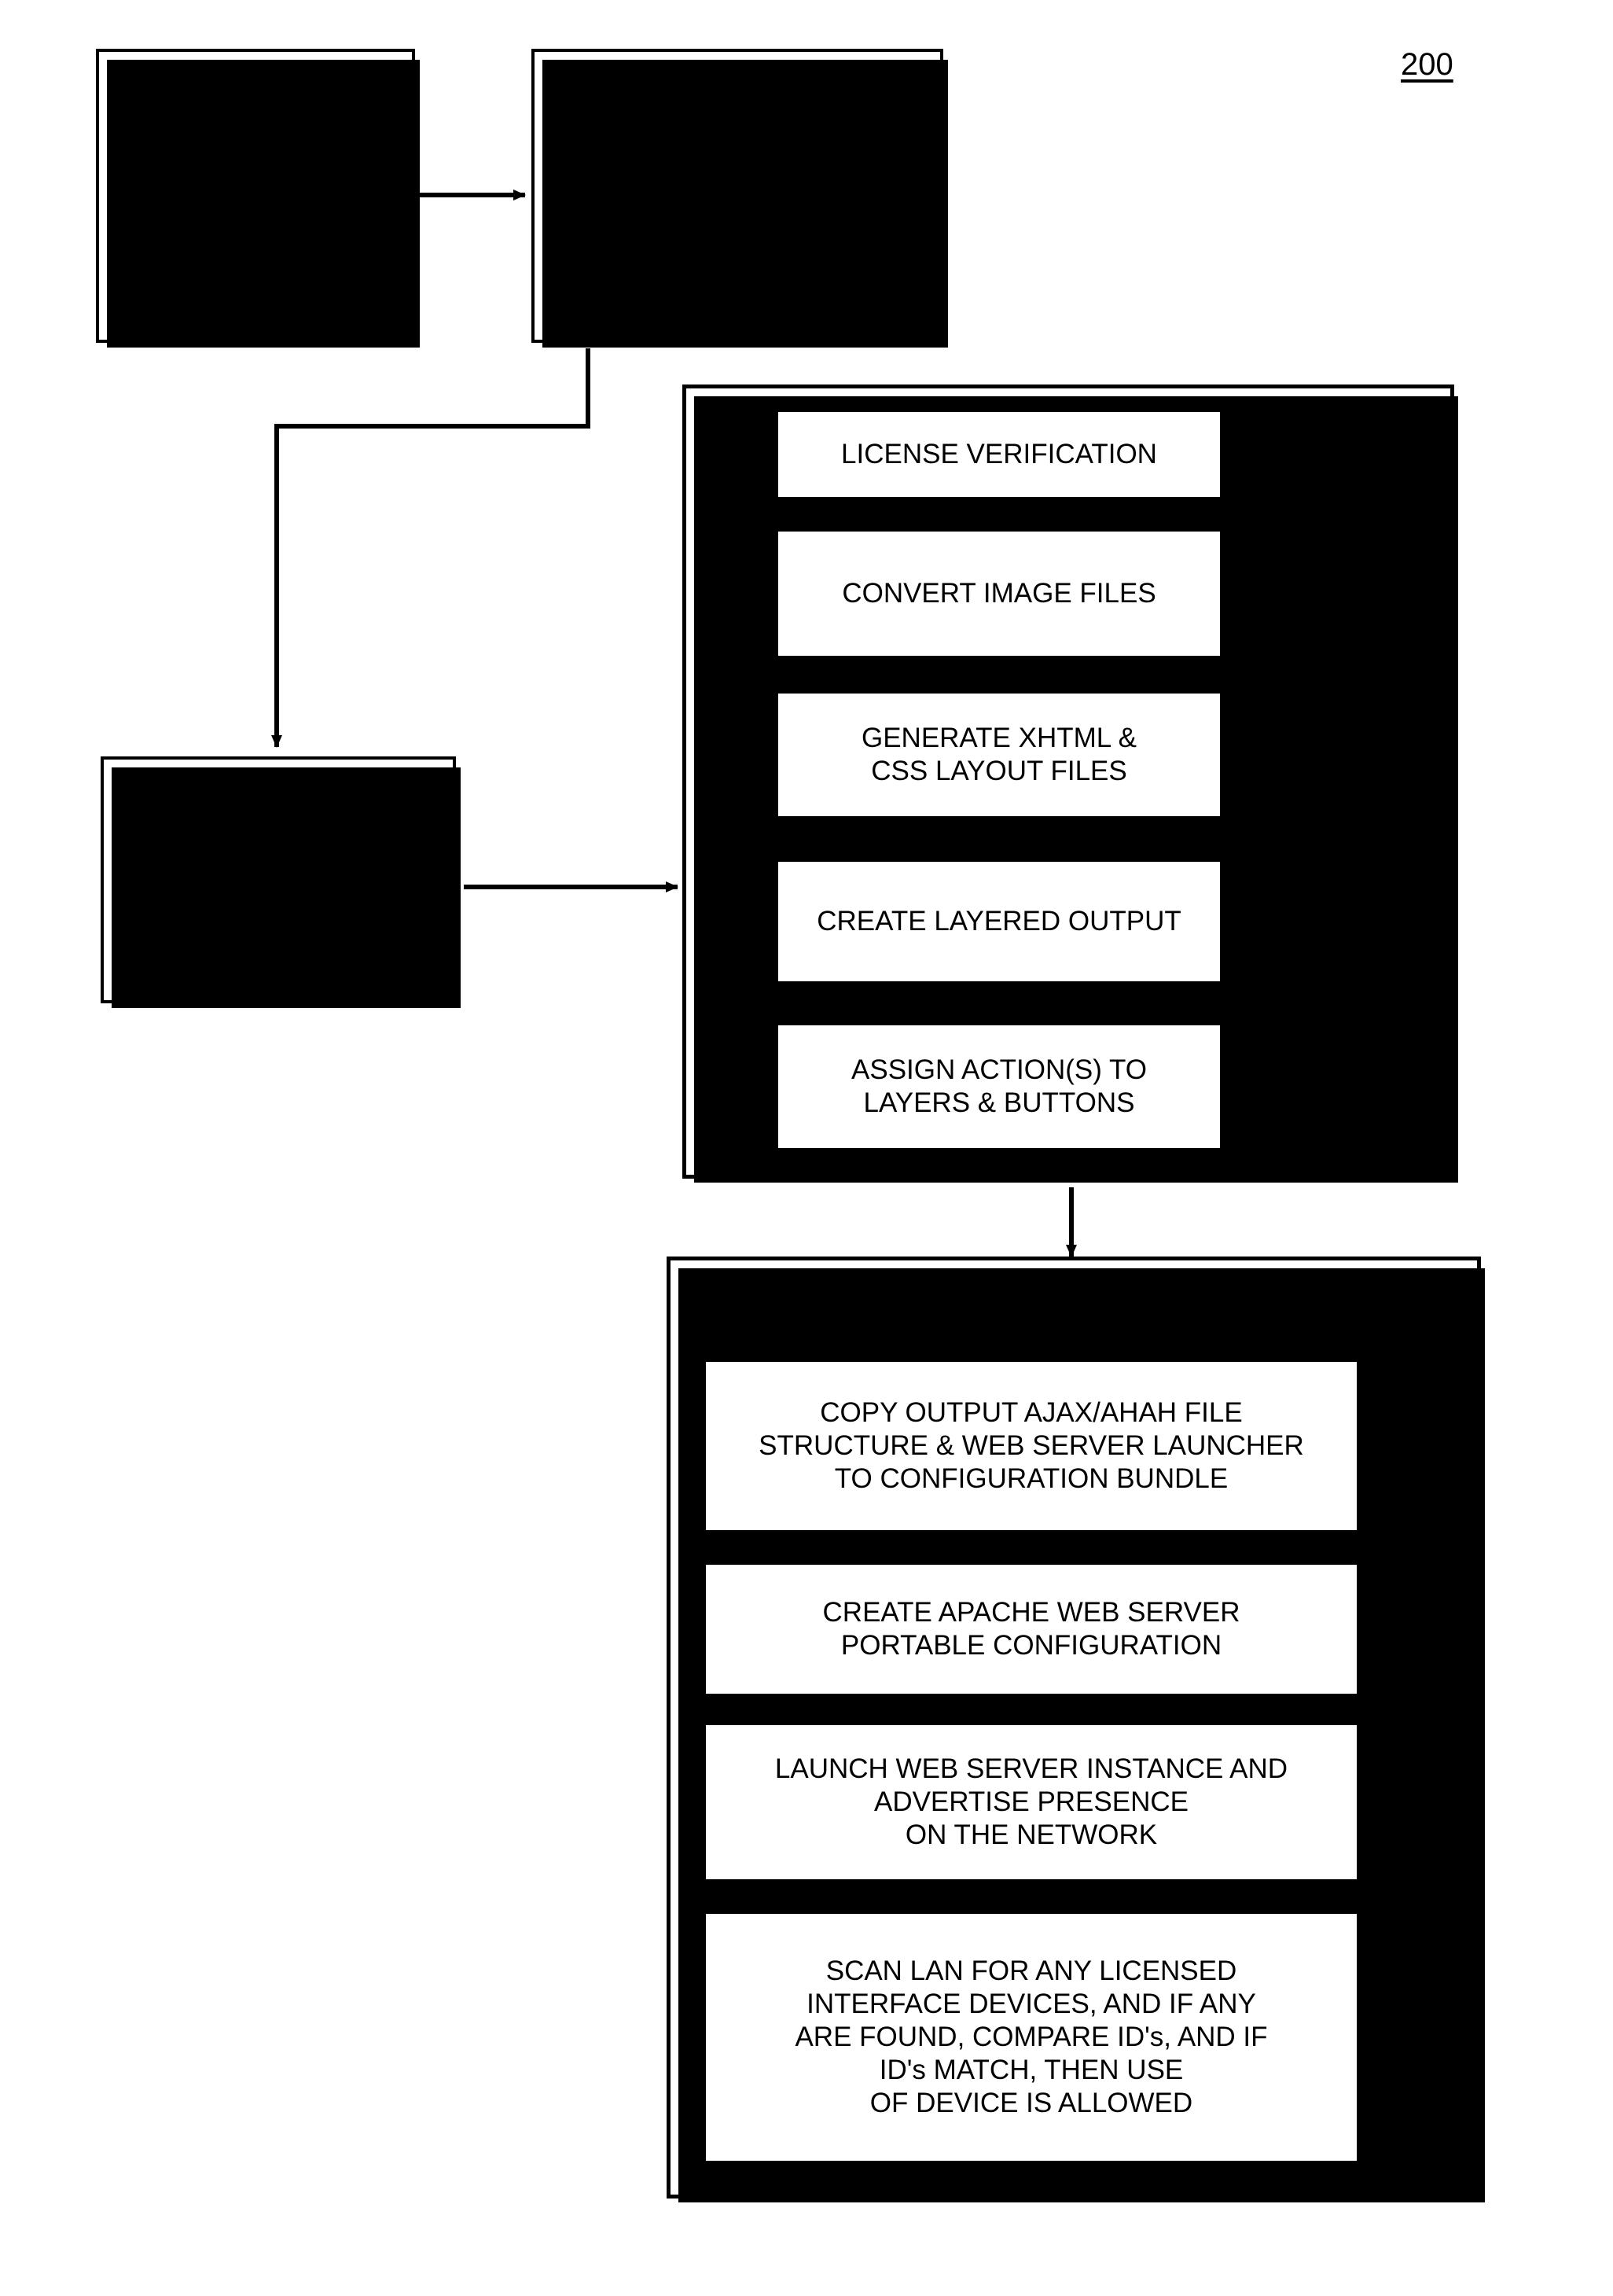 This screenshot has height=2296, width=1613. Describe the element at coordinates (278, 931) in the screenshot. I see `web-app-conversion-ref: 206` at that location.